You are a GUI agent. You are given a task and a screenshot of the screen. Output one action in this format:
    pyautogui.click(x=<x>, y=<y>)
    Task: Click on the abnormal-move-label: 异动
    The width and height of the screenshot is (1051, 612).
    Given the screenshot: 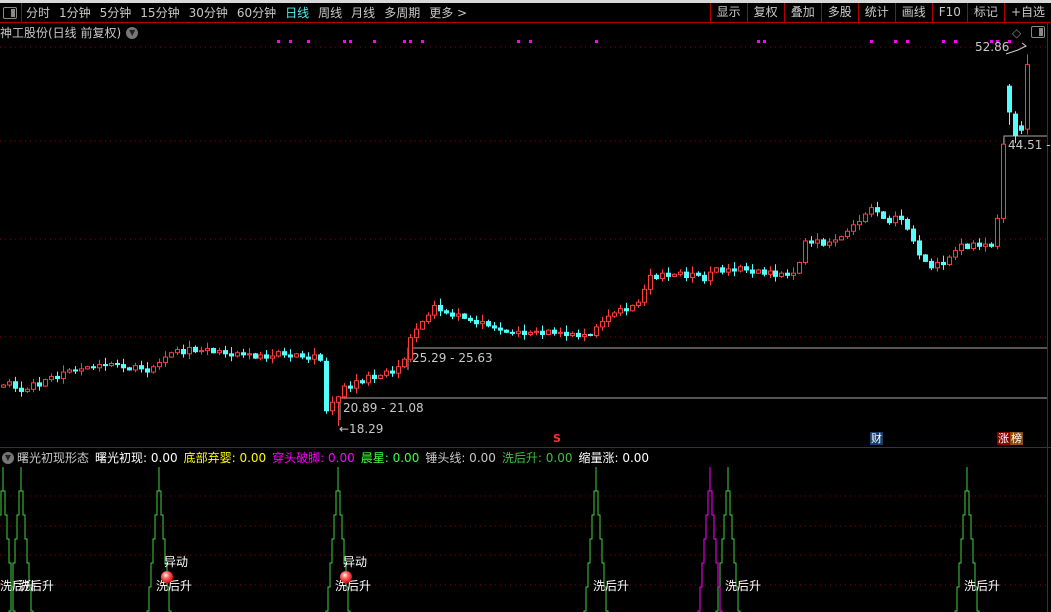 What is the action you would take?
    pyautogui.click(x=355, y=562)
    